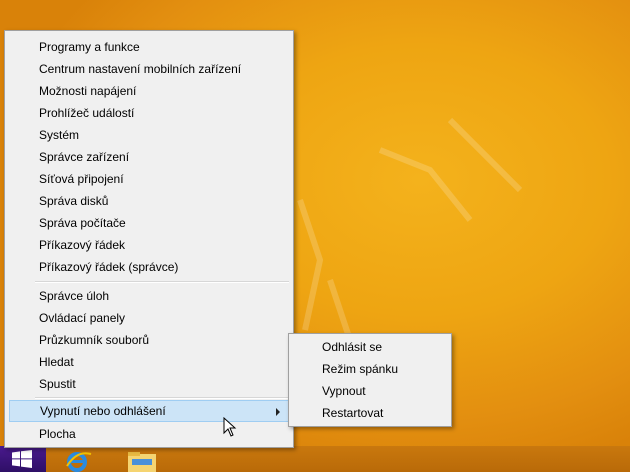 The image size is (630, 475). What do you see at coordinates (149, 434) in the screenshot?
I see `menu-item-desktop: Plocha` at bounding box center [149, 434].